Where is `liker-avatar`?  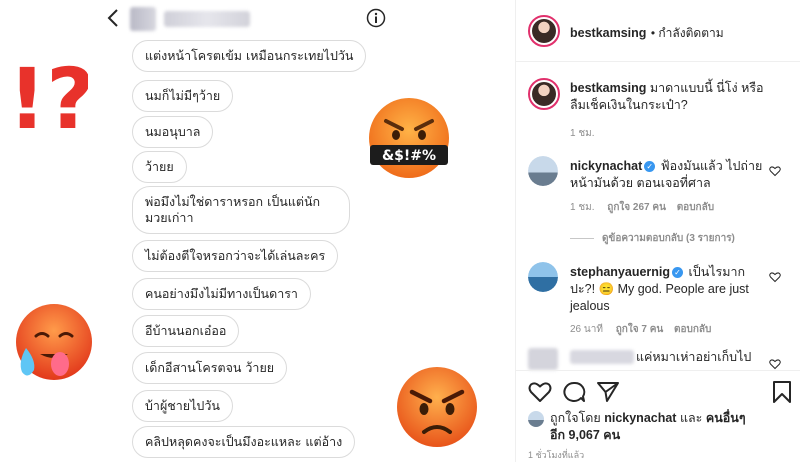
liker-avatar is located at coordinates (536, 419).